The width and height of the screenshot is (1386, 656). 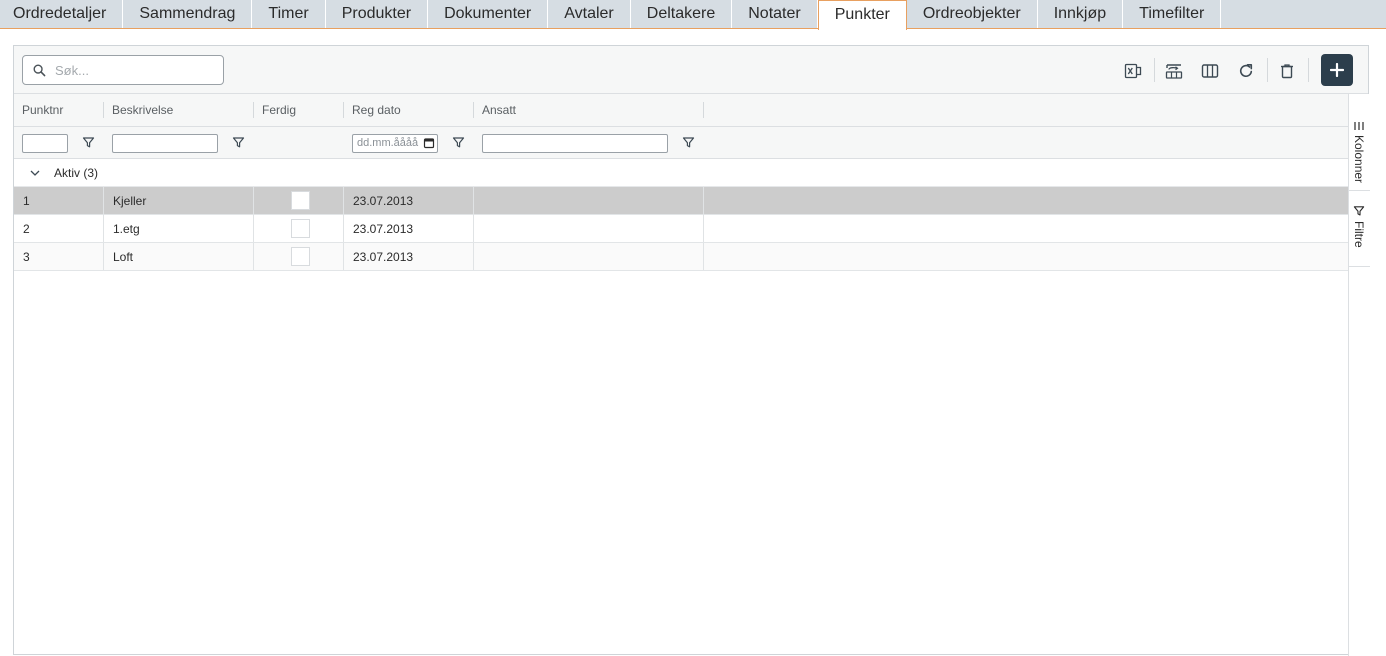 I want to click on delete-icon, so click(x=1287, y=71).